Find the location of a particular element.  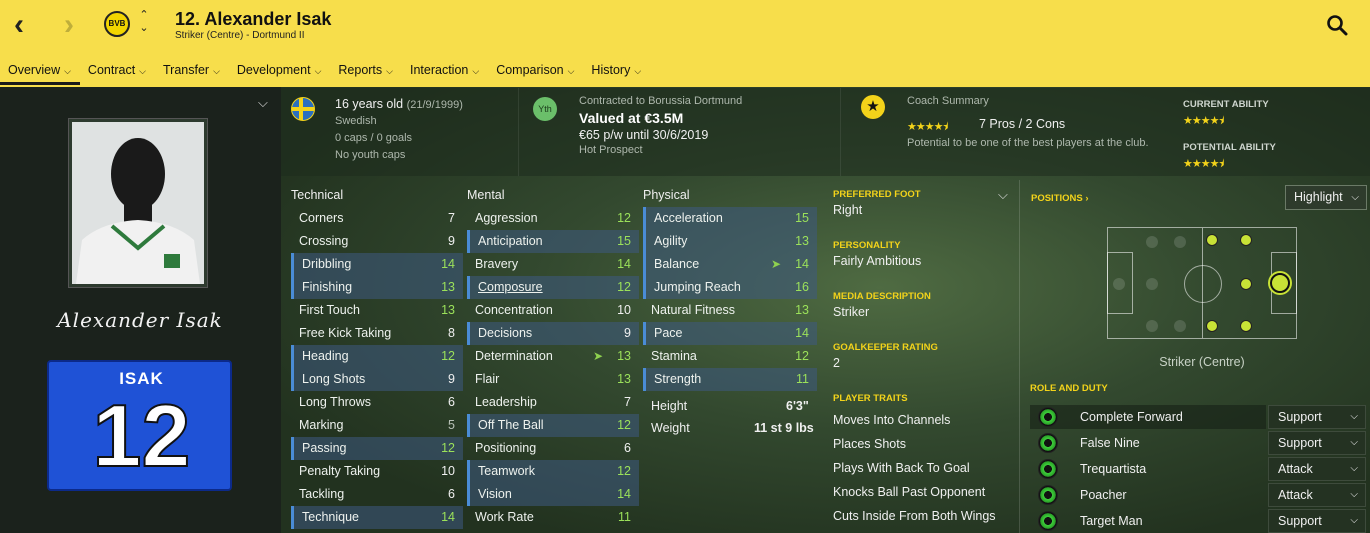

role-complete-forward: Complete Forward is located at coordinates (1148, 417).